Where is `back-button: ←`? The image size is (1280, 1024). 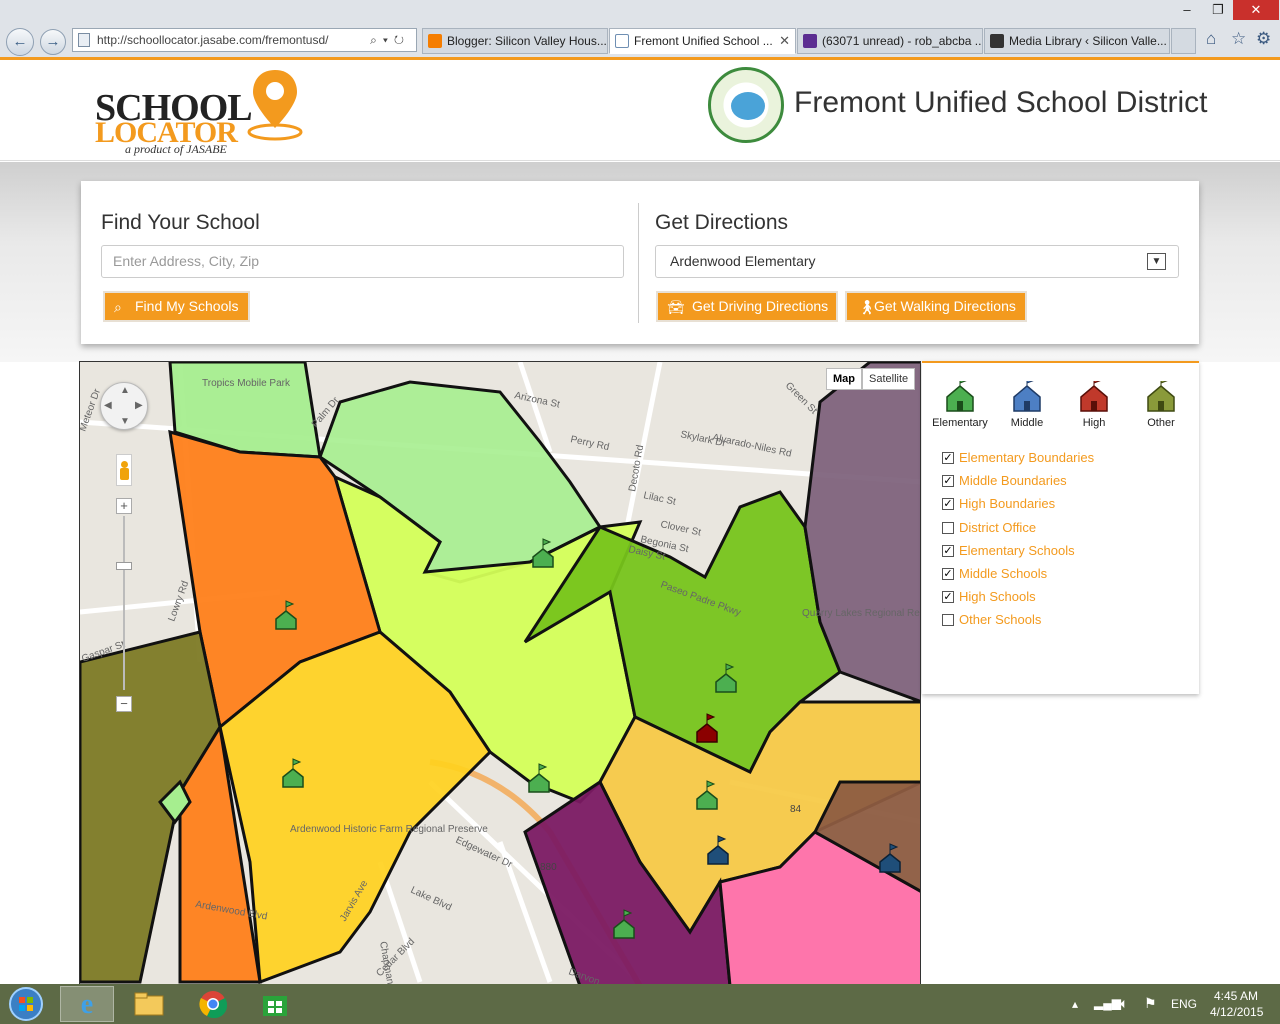
back-button: ← is located at coordinates (20, 42).